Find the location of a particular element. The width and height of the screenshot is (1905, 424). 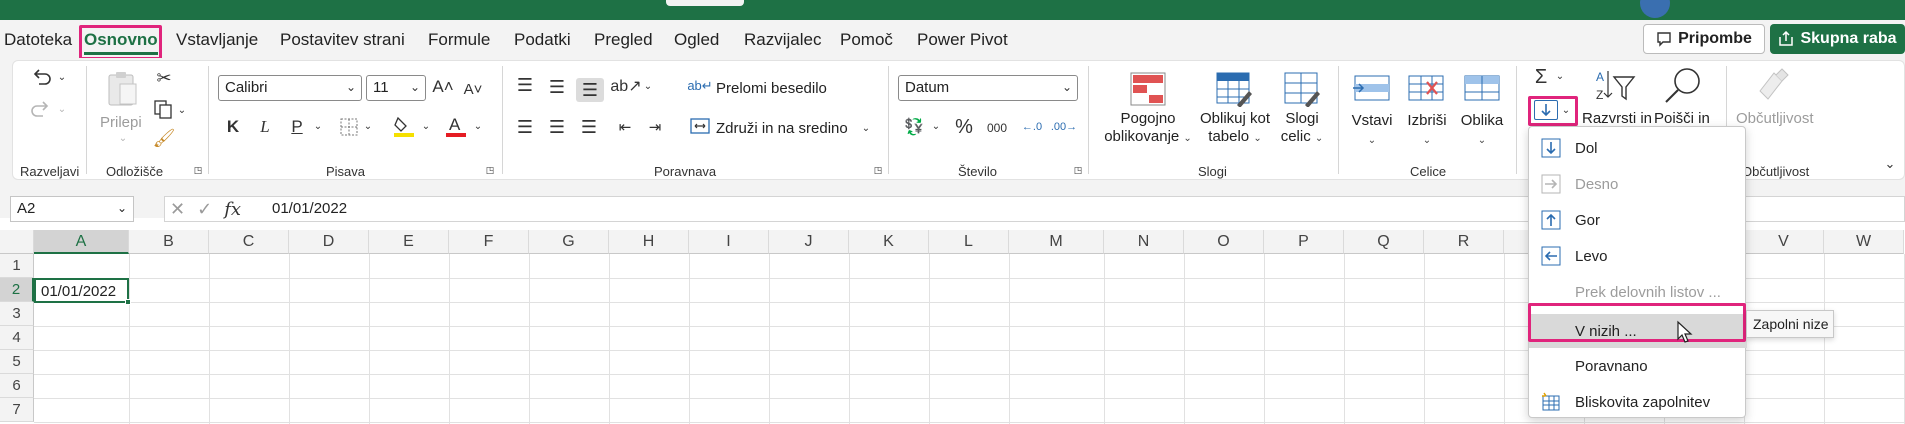

borders-icon is located at coordinates (349, 127).